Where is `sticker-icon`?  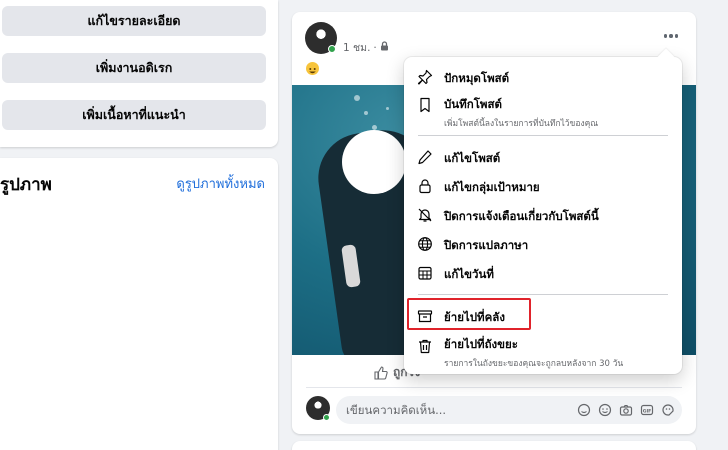
sticker-icon is located at coordinates (668, 410).